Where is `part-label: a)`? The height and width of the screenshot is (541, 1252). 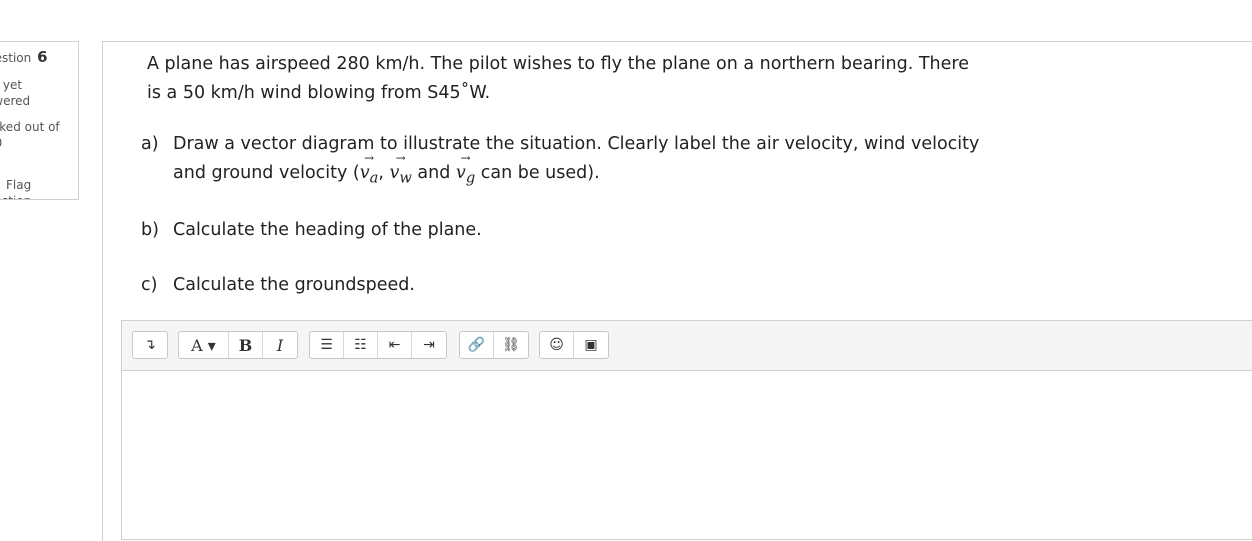 part-label: a) is located at coordinates (150, 144).